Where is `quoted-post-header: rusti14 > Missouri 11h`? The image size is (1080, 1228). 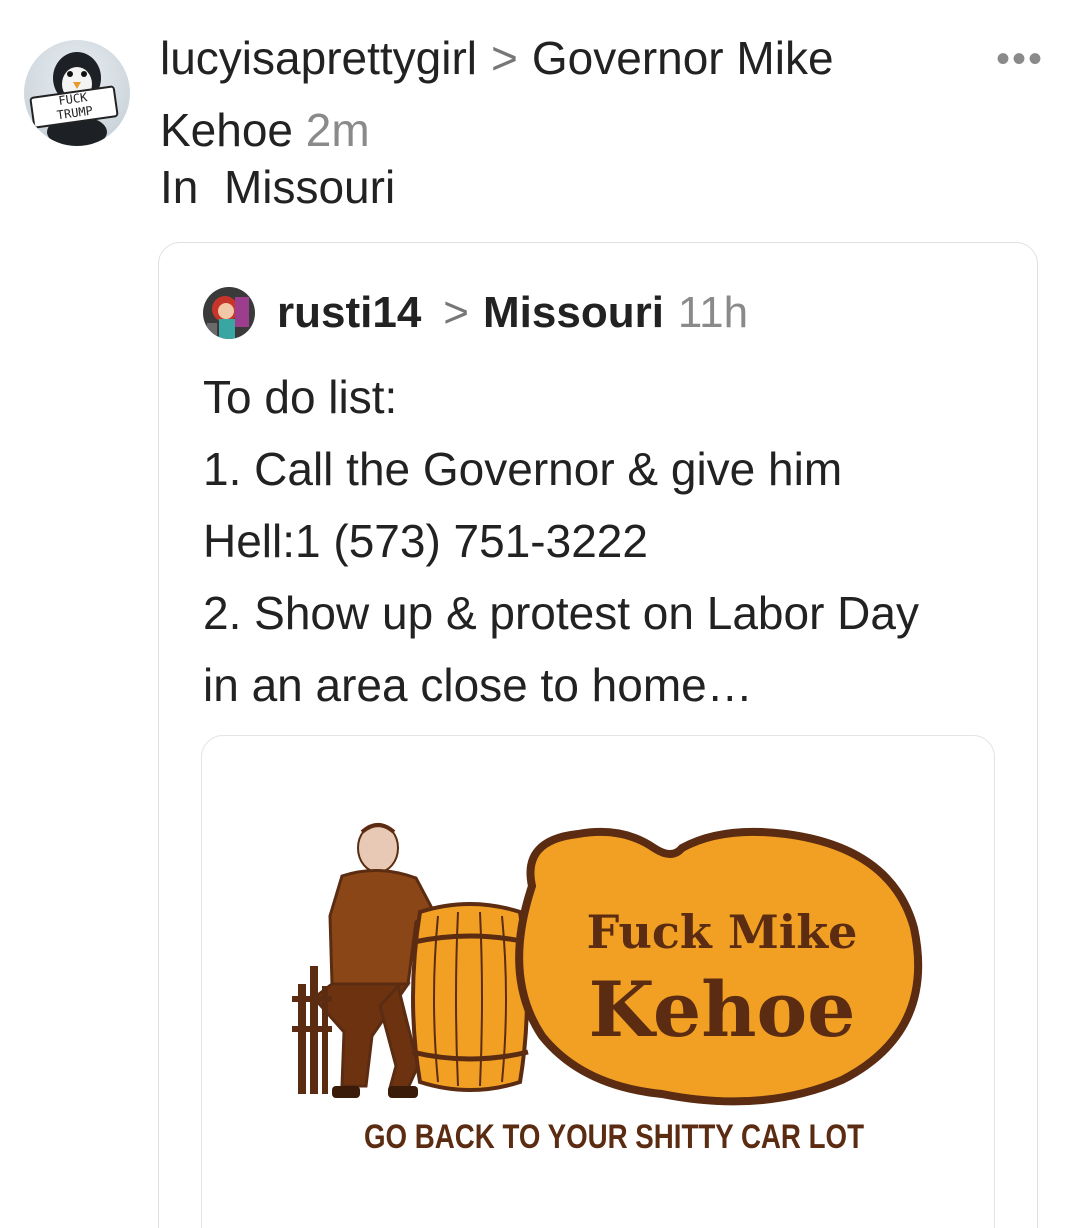
quoted-post-header: rusti14 > Missouri 11h is located at coordinates (475, 313).